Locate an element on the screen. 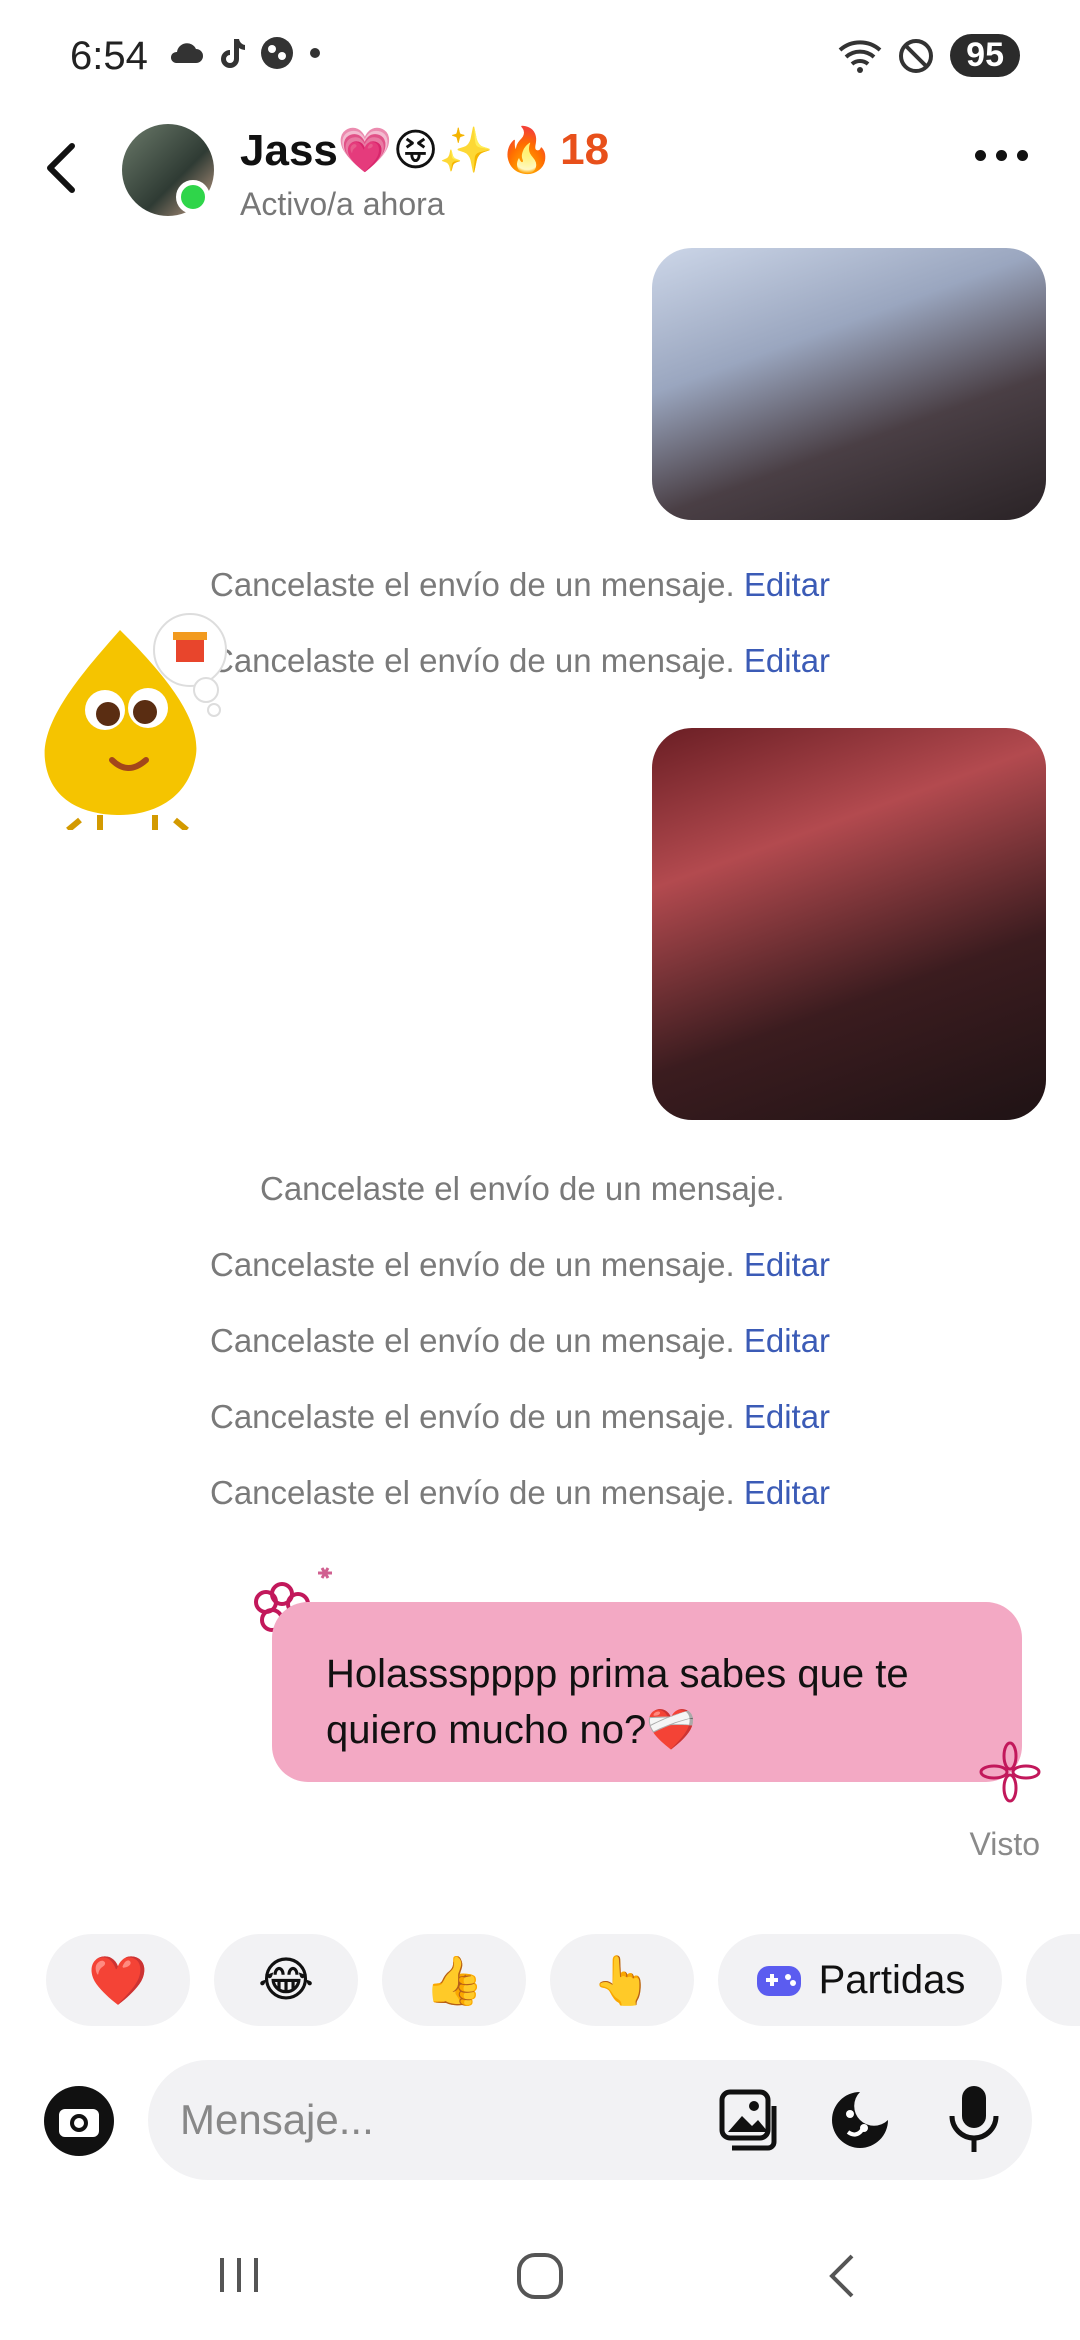 The image size is (1080, 2340). recent-apps-icon is located at coordinates (239, 2275).